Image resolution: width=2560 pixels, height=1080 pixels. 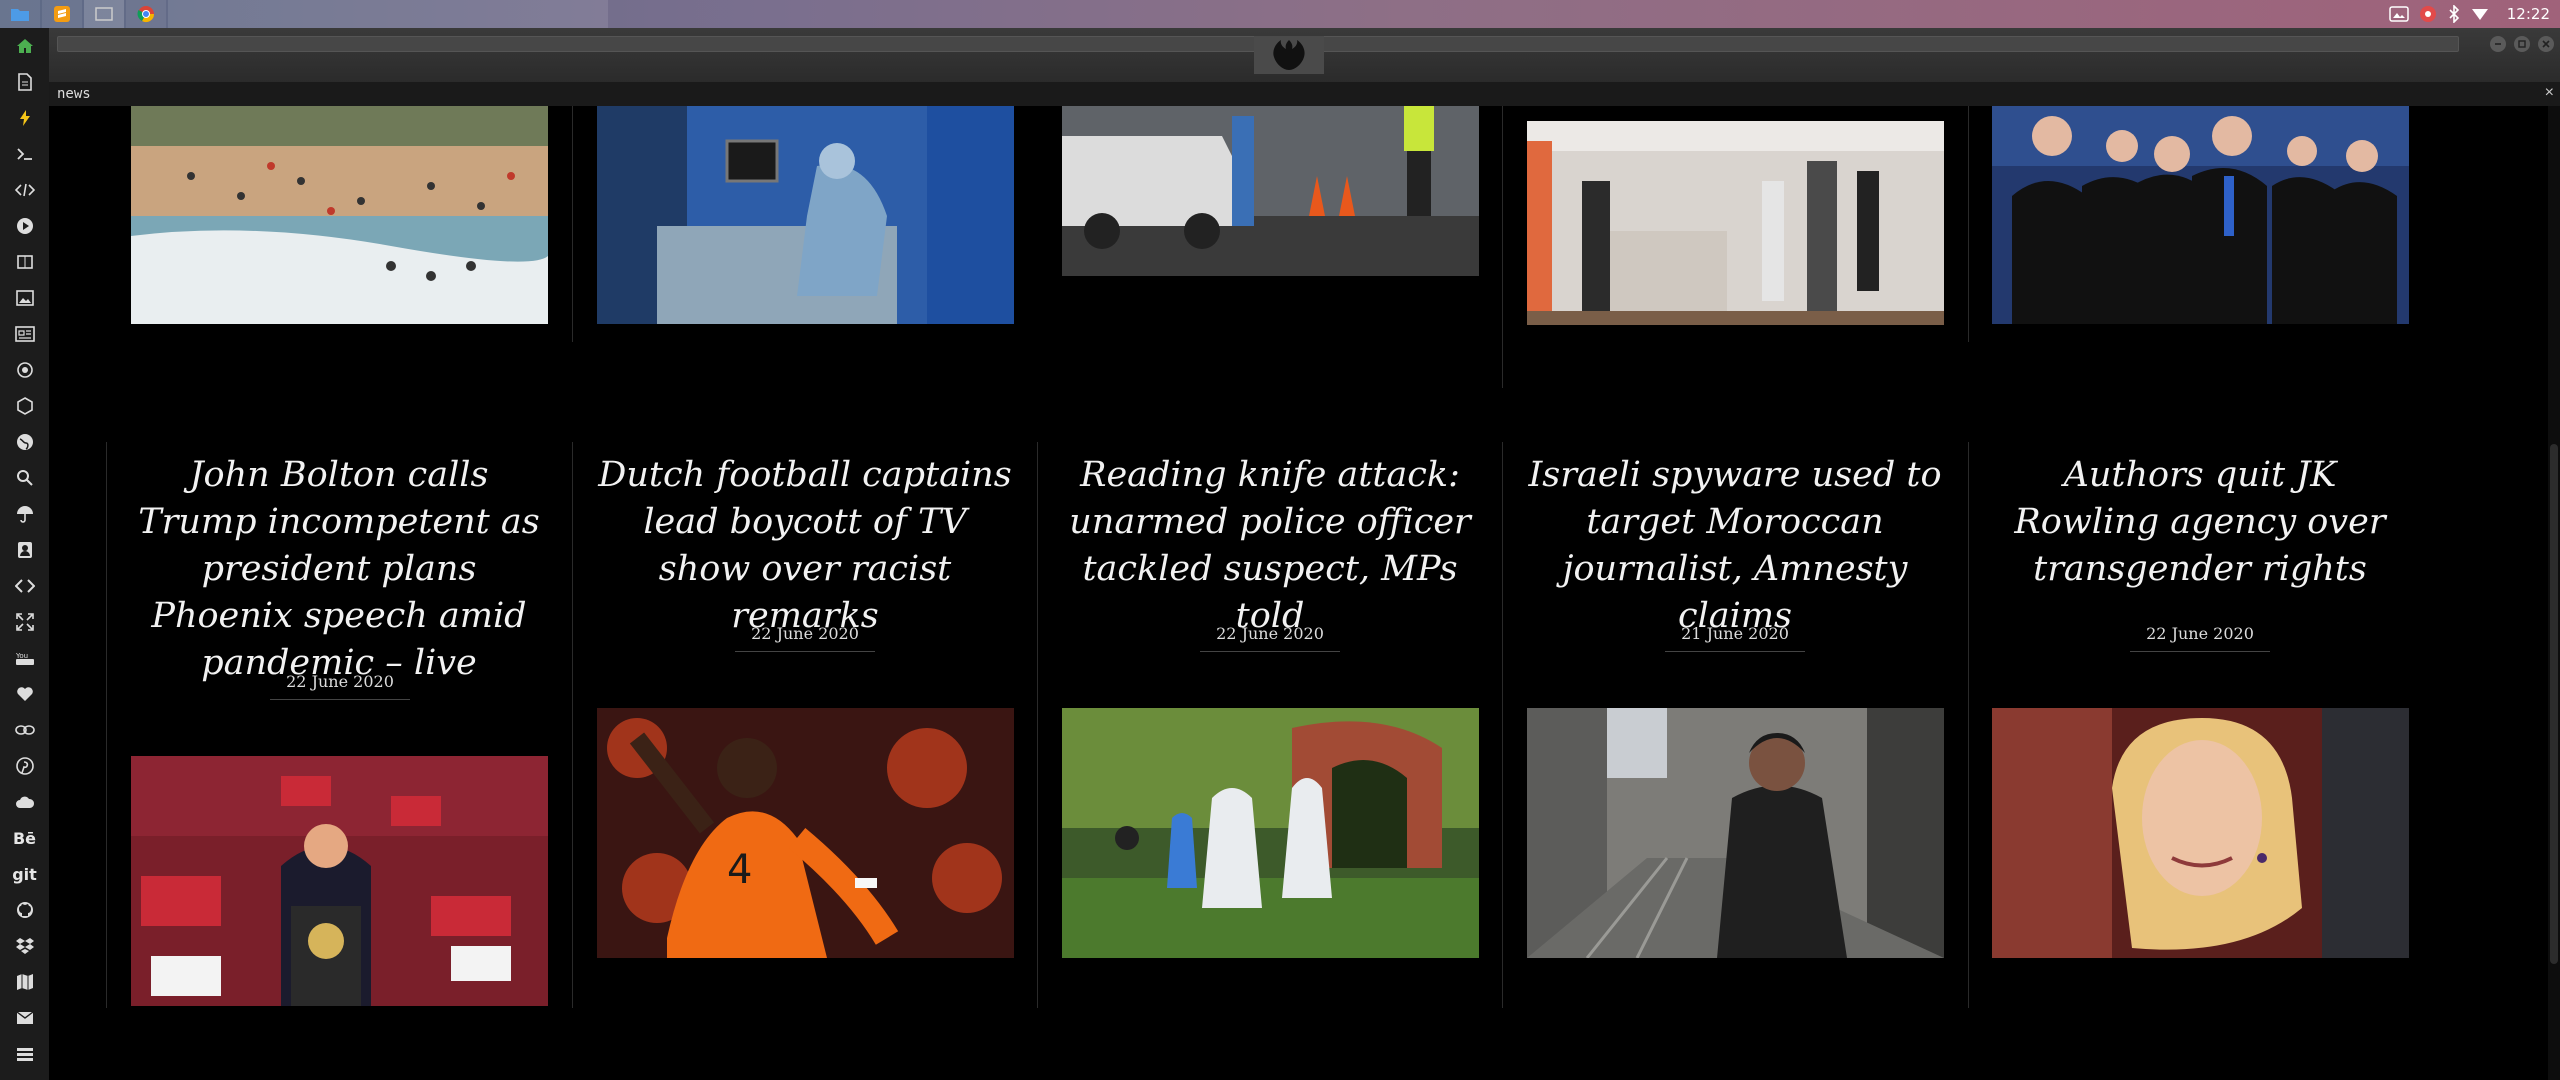 What do you see at coordinates (24, 370) in the screenshot?
I see `dock-settings` at bounding box center [24, 370].